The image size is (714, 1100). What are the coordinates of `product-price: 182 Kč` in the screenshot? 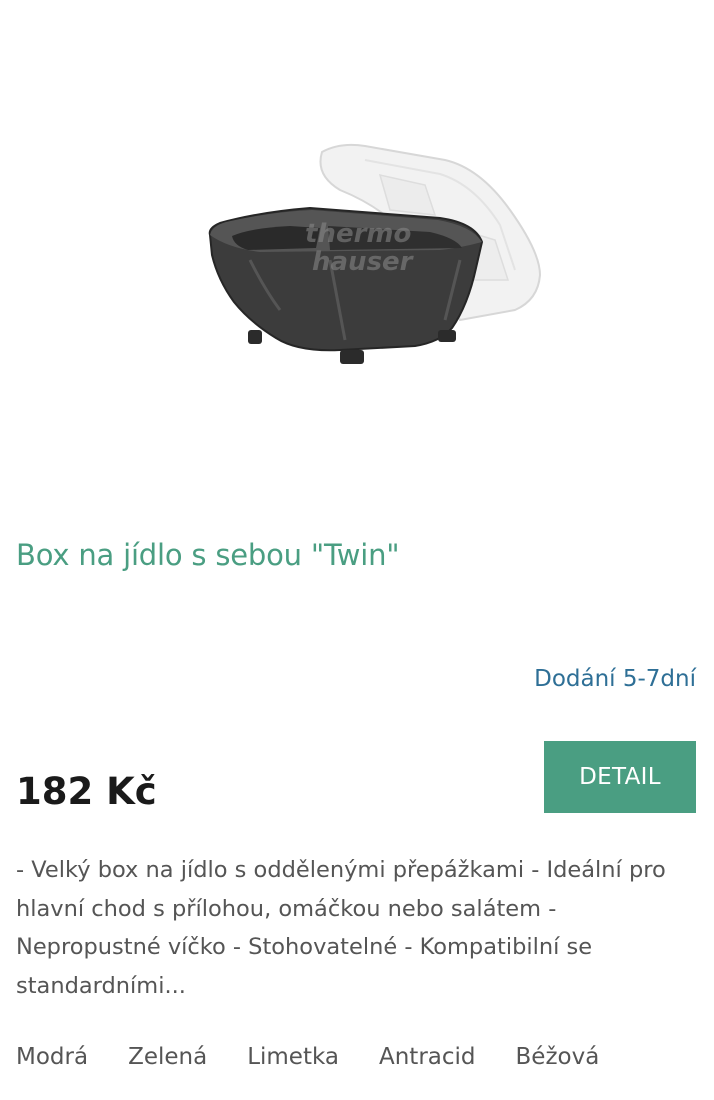 It's located at (86, 791).